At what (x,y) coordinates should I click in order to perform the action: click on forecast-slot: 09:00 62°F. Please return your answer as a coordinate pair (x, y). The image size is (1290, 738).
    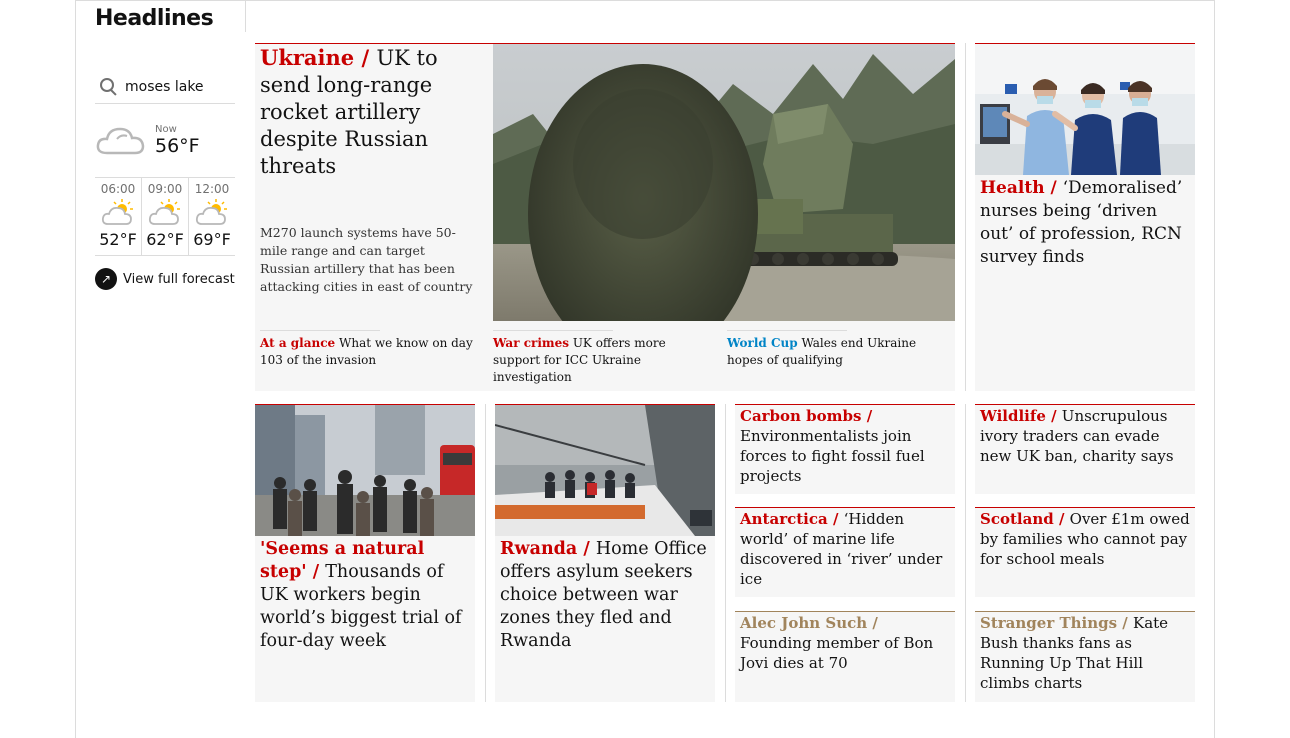
    Looking at the image, I should click on (165, 216).